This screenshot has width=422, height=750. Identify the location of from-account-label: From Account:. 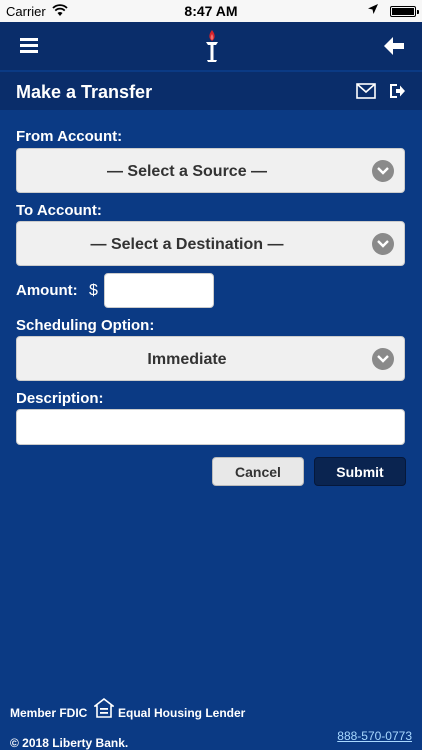
(69, 136).